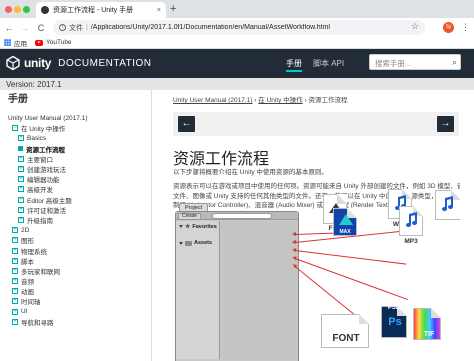 The height and width of the screenshot is (361, 474). Describe the element at coordinates (394, 308) in the screenshot. I see `psd-label: PSD` at that location.